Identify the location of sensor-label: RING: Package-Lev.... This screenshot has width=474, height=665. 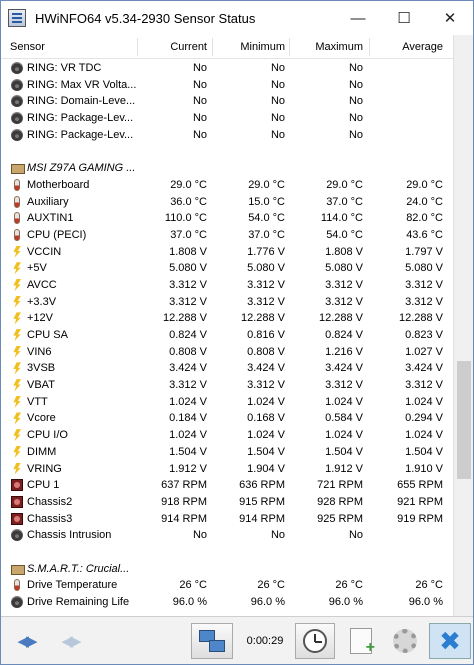
(80, 118).